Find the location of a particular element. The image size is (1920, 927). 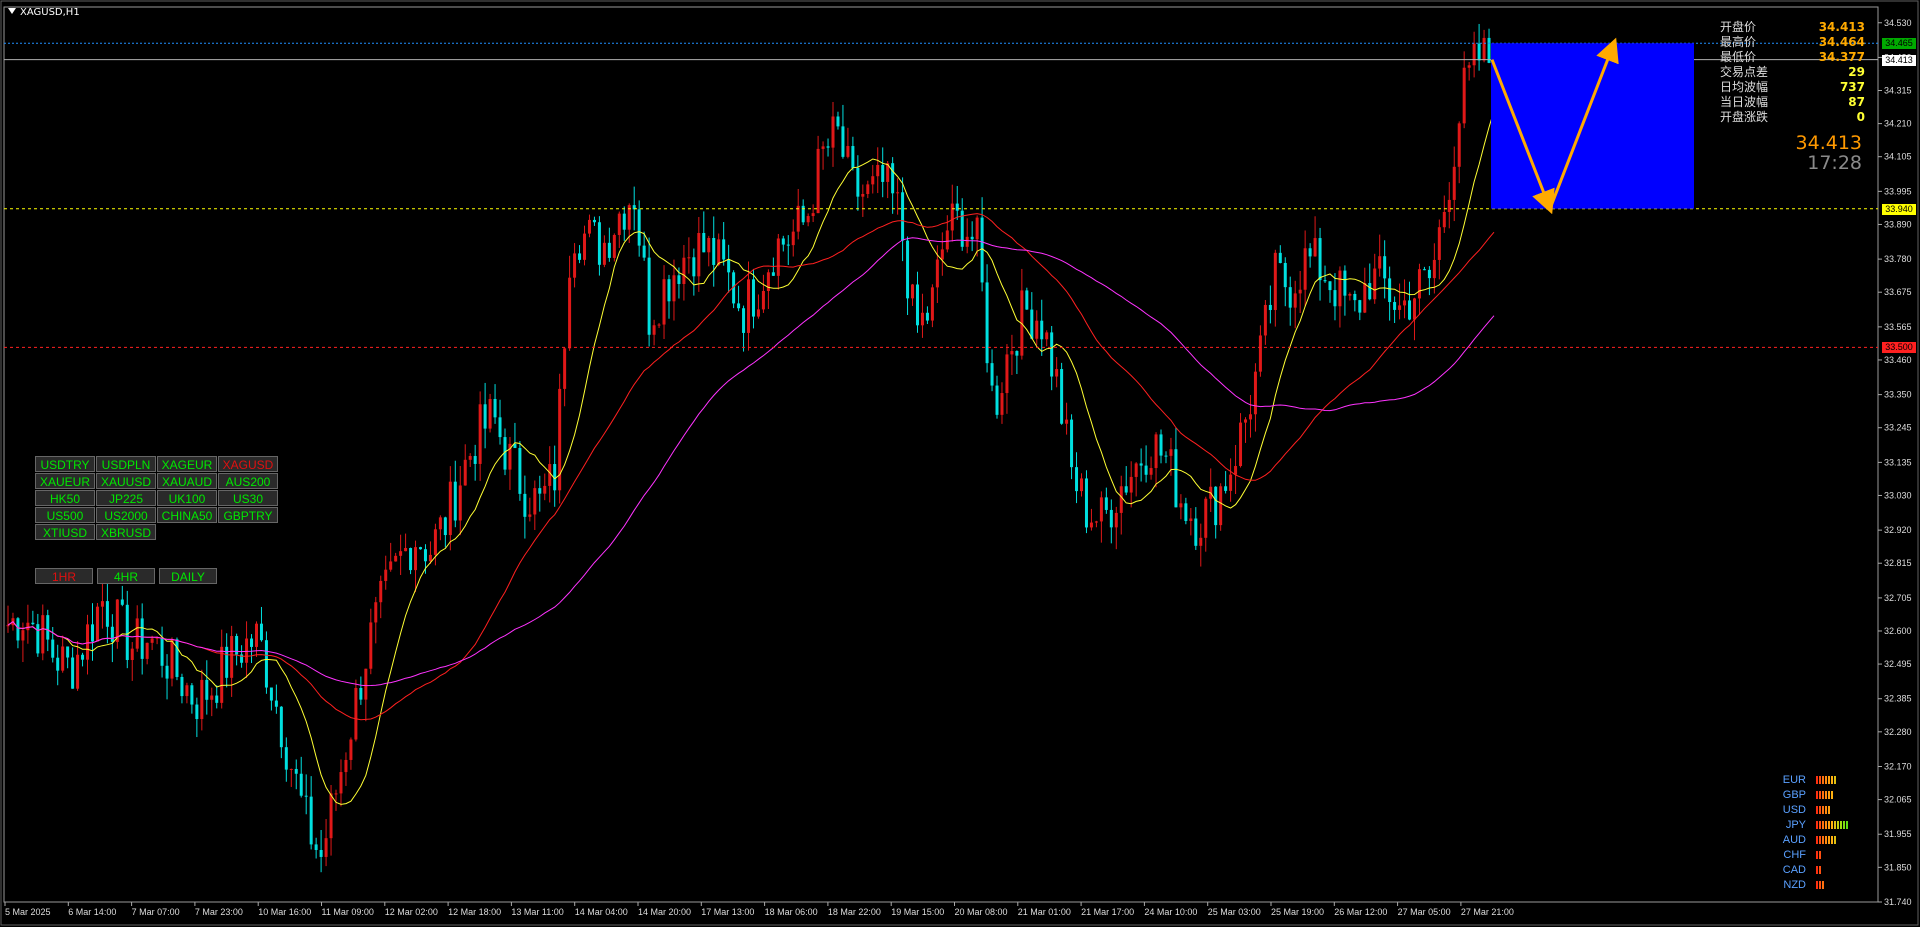

symbol-button-gbptry: GBPTRY is located at coordinates (248, 515).